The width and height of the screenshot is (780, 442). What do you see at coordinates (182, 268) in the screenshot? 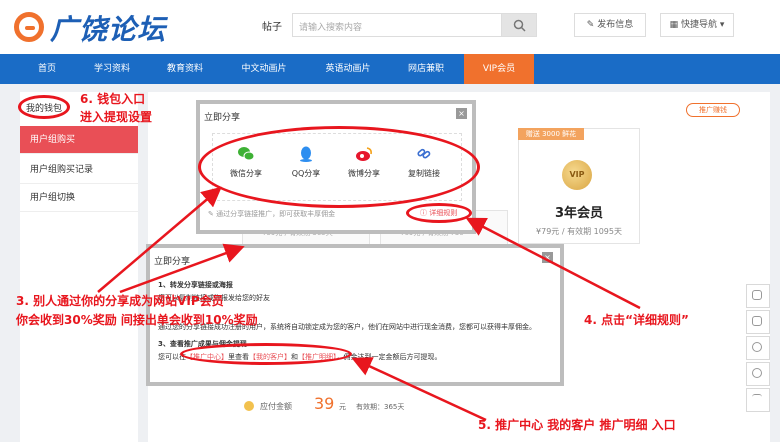
I see `arrow-to-rules-dialog` at bounding box center [182, 268].